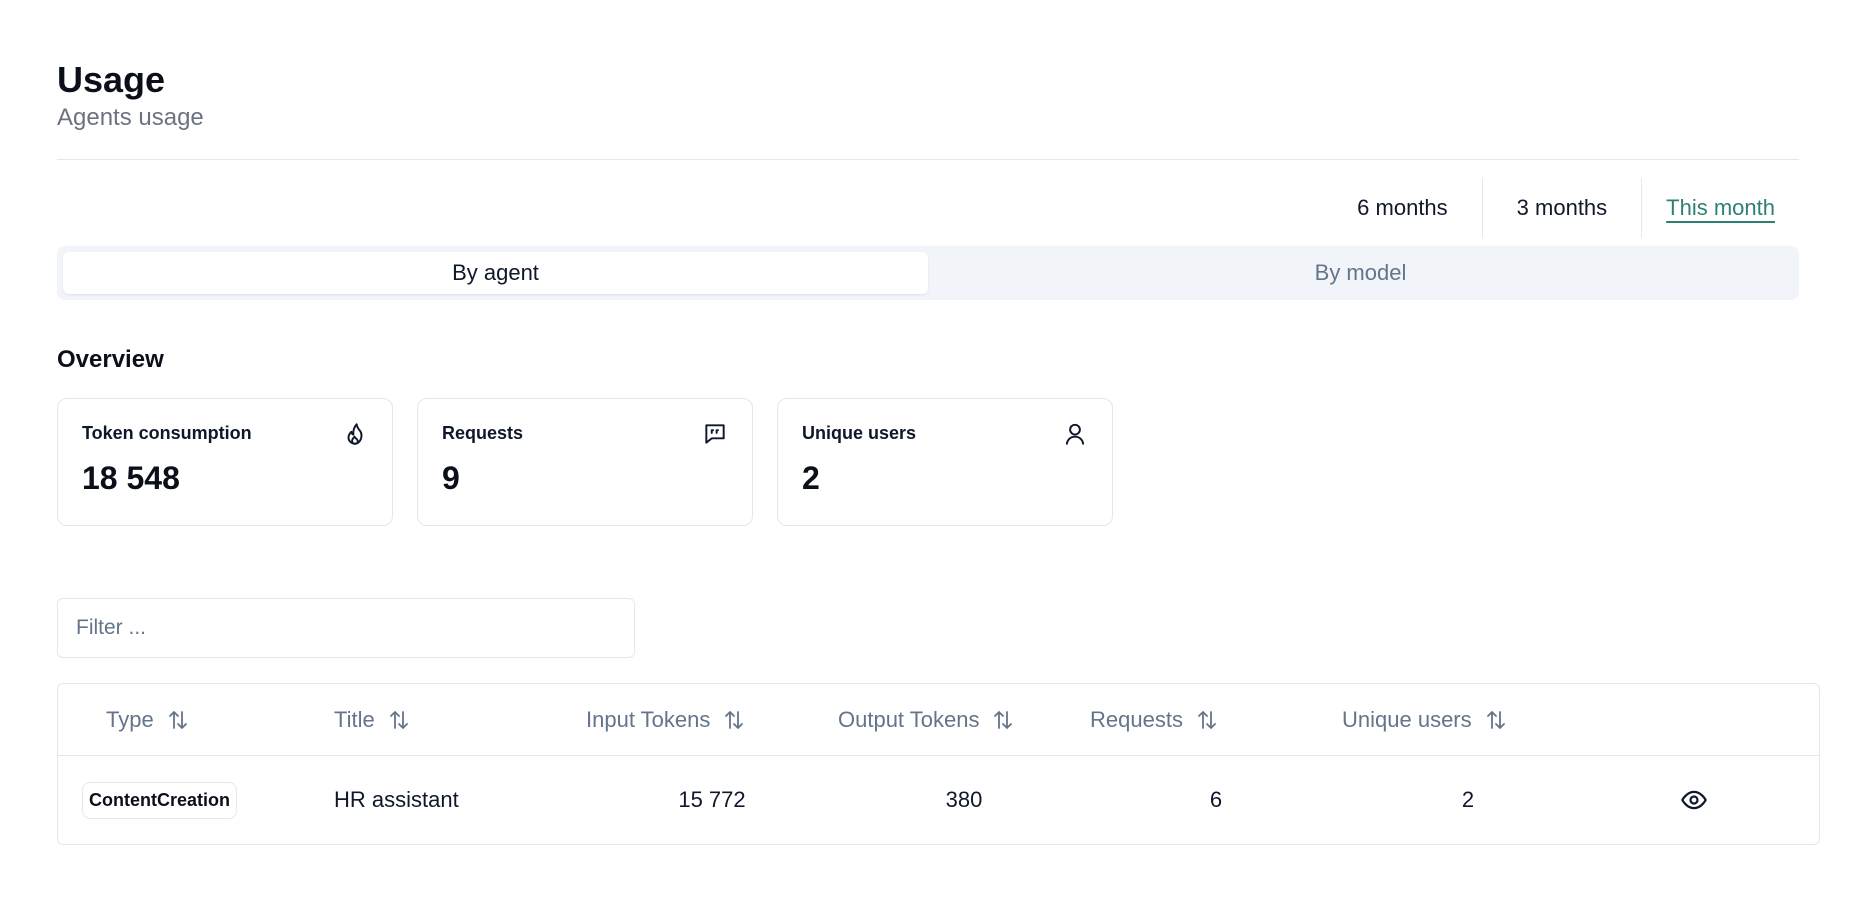 The width and height of the screenshot is (1856, 899). I want to click on column-label: Requests, so click(1136, 719).